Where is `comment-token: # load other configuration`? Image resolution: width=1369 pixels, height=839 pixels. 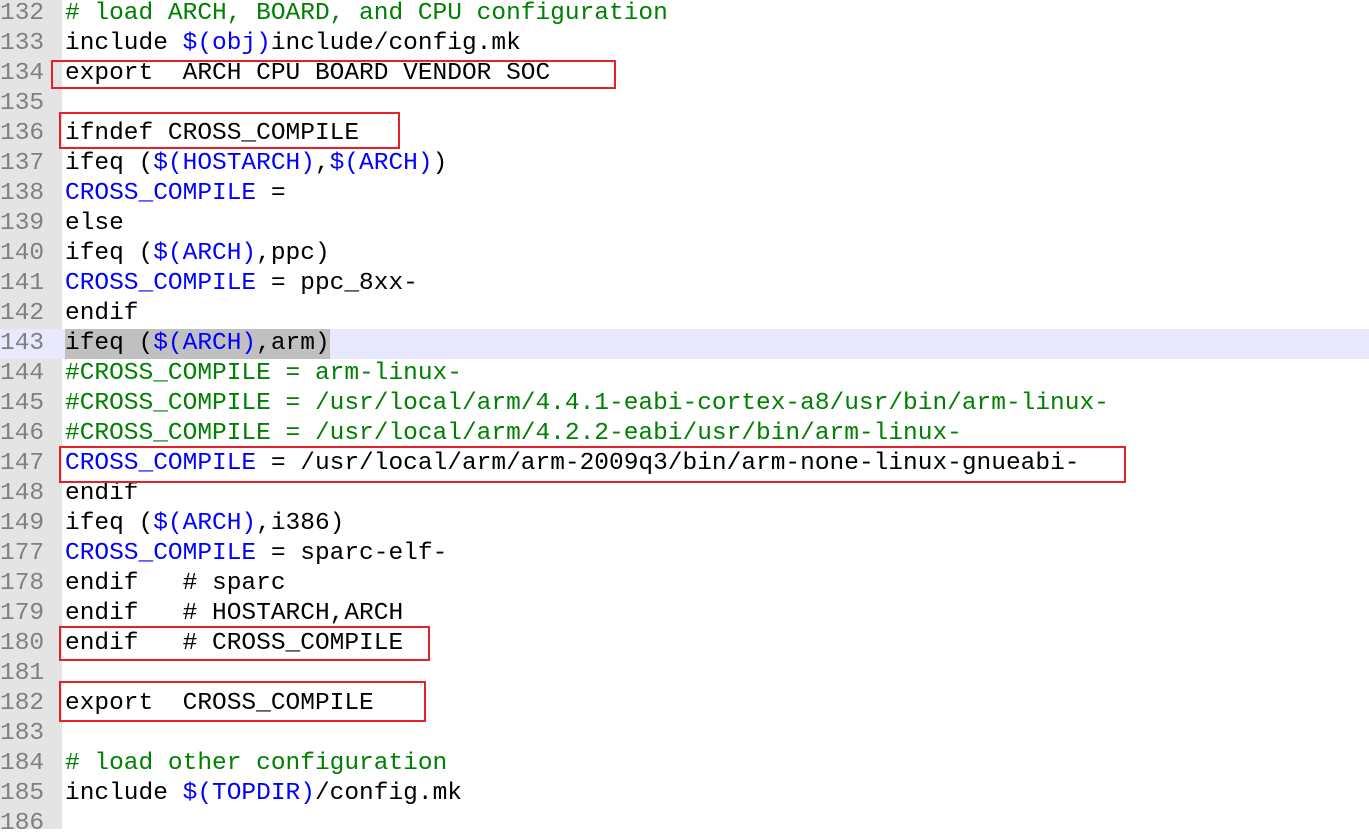 comment-token: # load other configuration is located at coordinates (256, 763).